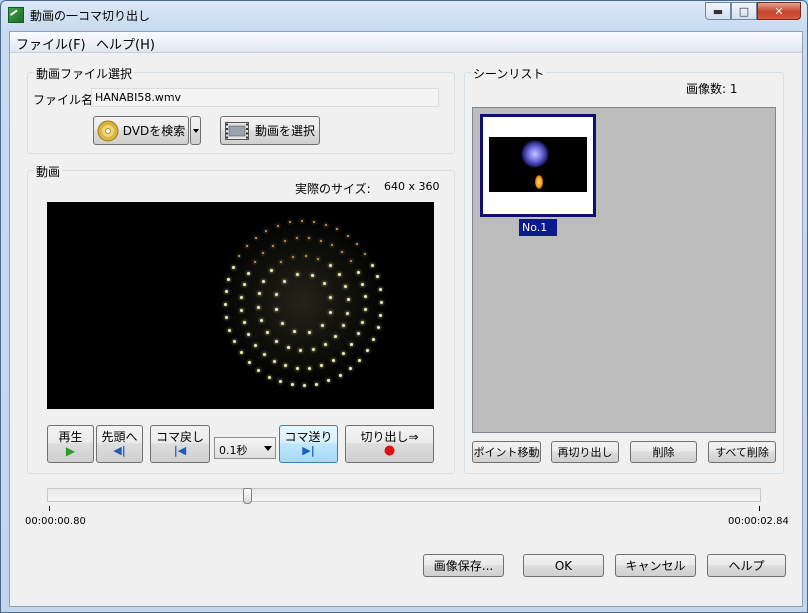 This screenshot has width=808, height=613. I want to click on step-interval-select: 0.1秒, so click(245, 448).